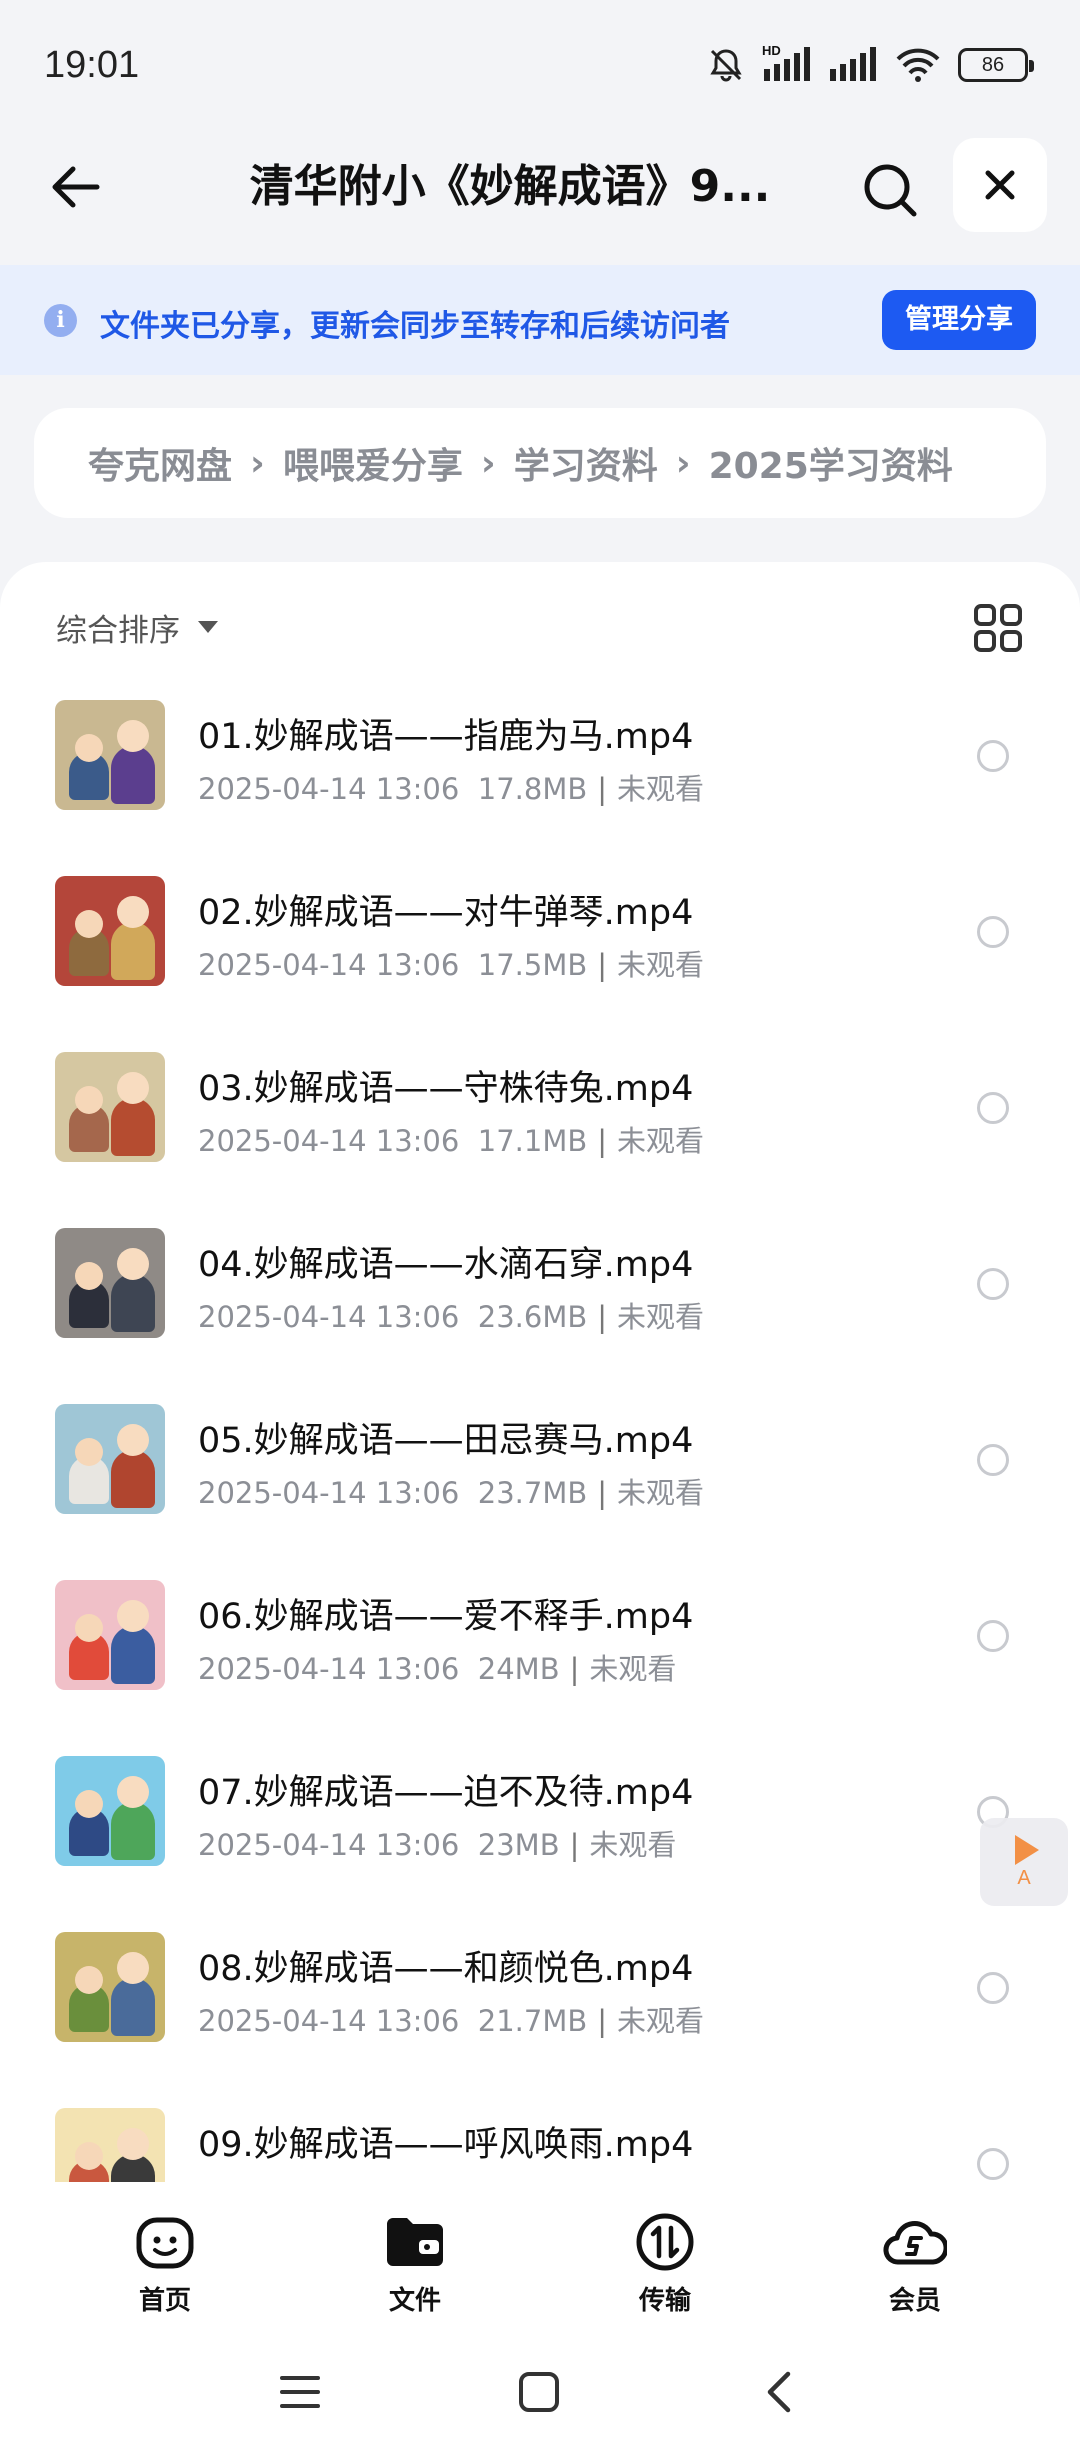 The height and width of the screenshot is (2460, 1080). I want to click on file-name: 03.妙解成语——守株待兔.mp4, so click(446, 1089).